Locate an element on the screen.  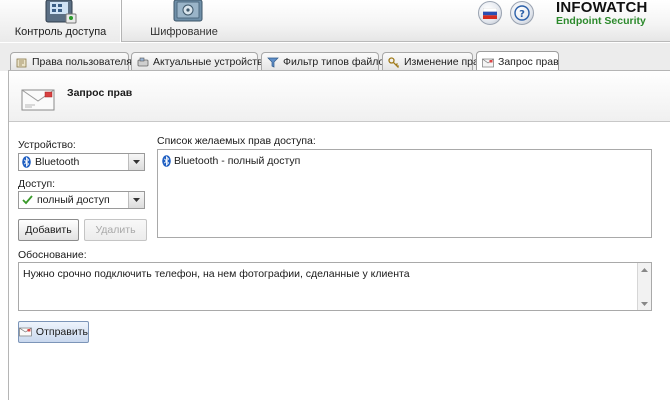
tab-file-type-filter: Фильтр типов файлов is located at coordinates (325, 61).